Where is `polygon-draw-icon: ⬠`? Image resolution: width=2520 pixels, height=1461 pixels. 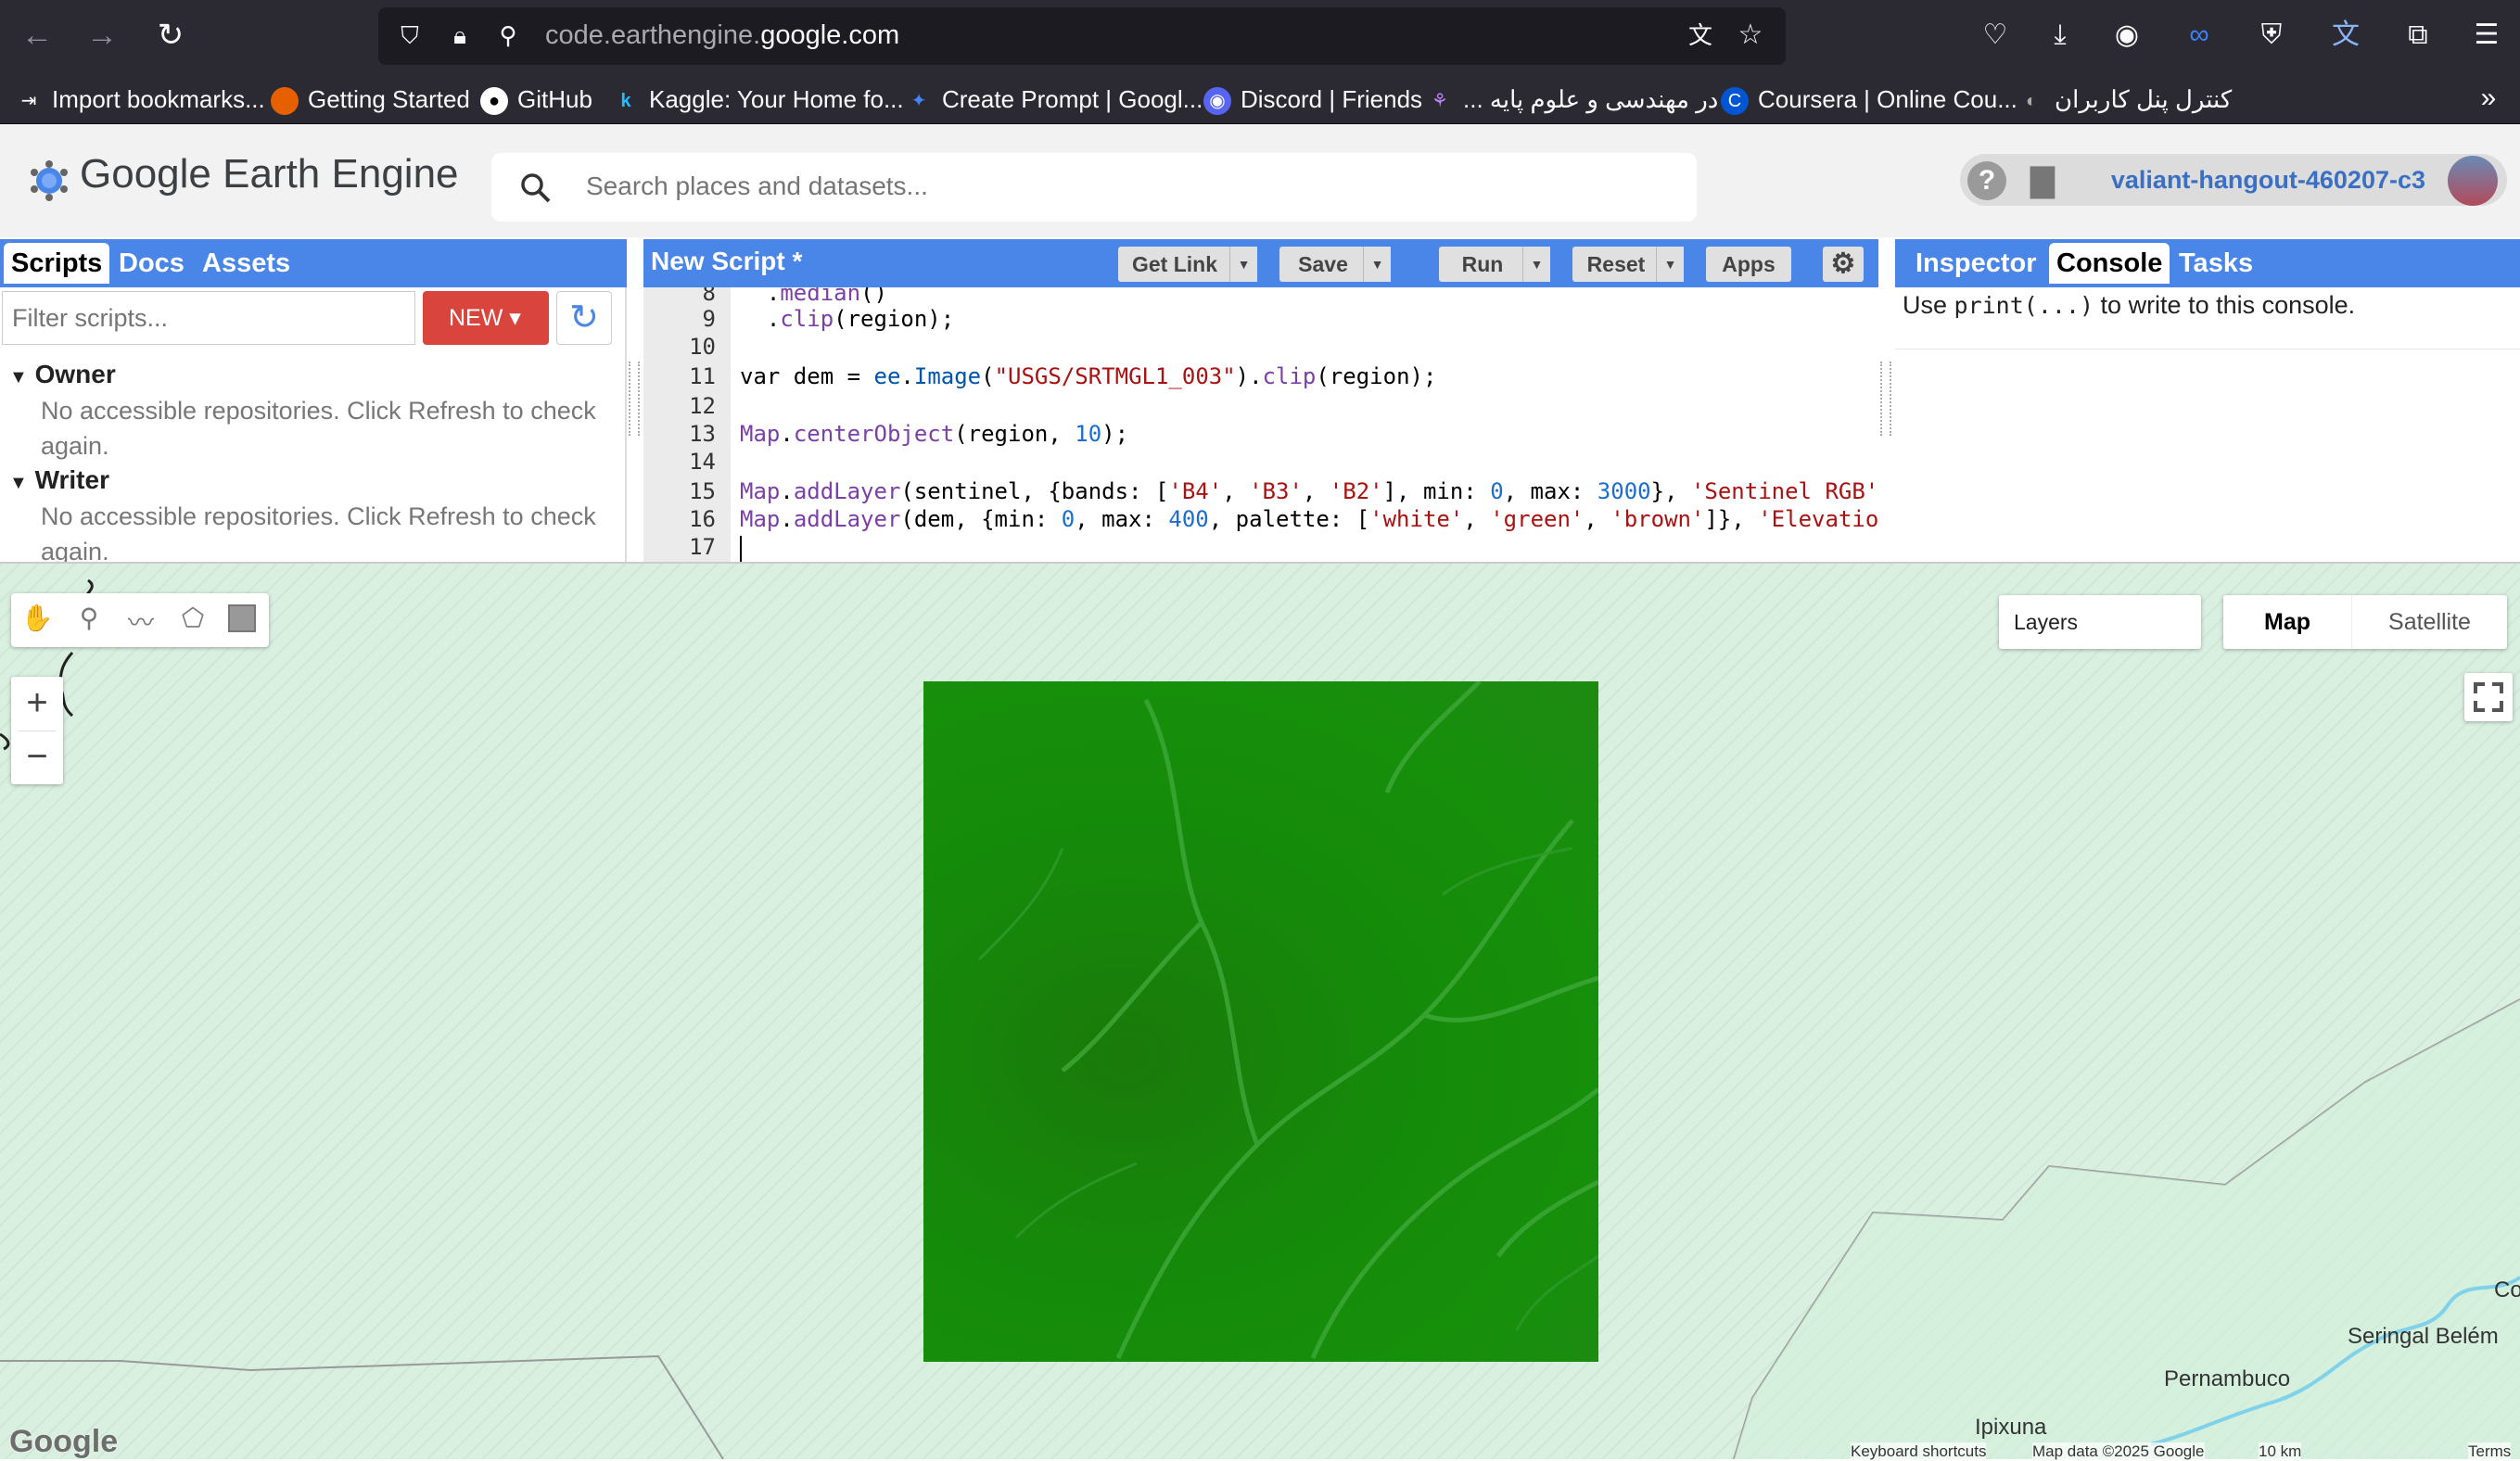
polygon-draw-icon: ⬠ is located at coordinates (192, 620).